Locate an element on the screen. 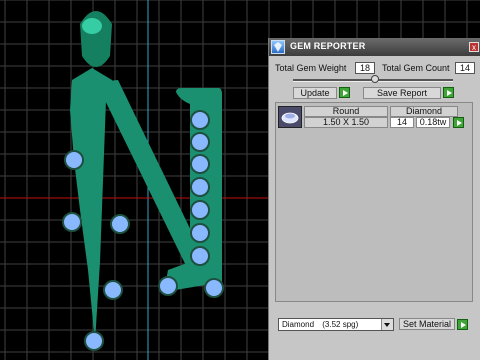  gem-reporter-app-icon is located at coordinates (278, 47).